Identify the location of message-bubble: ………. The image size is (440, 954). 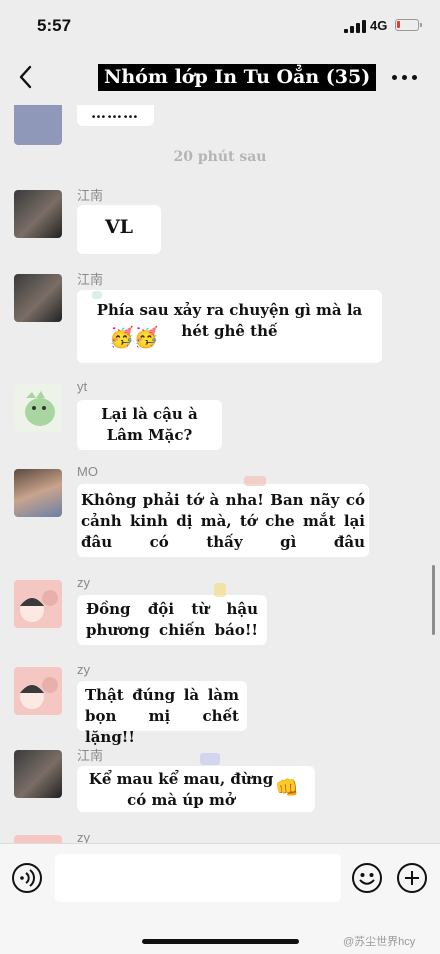
(115, 115).